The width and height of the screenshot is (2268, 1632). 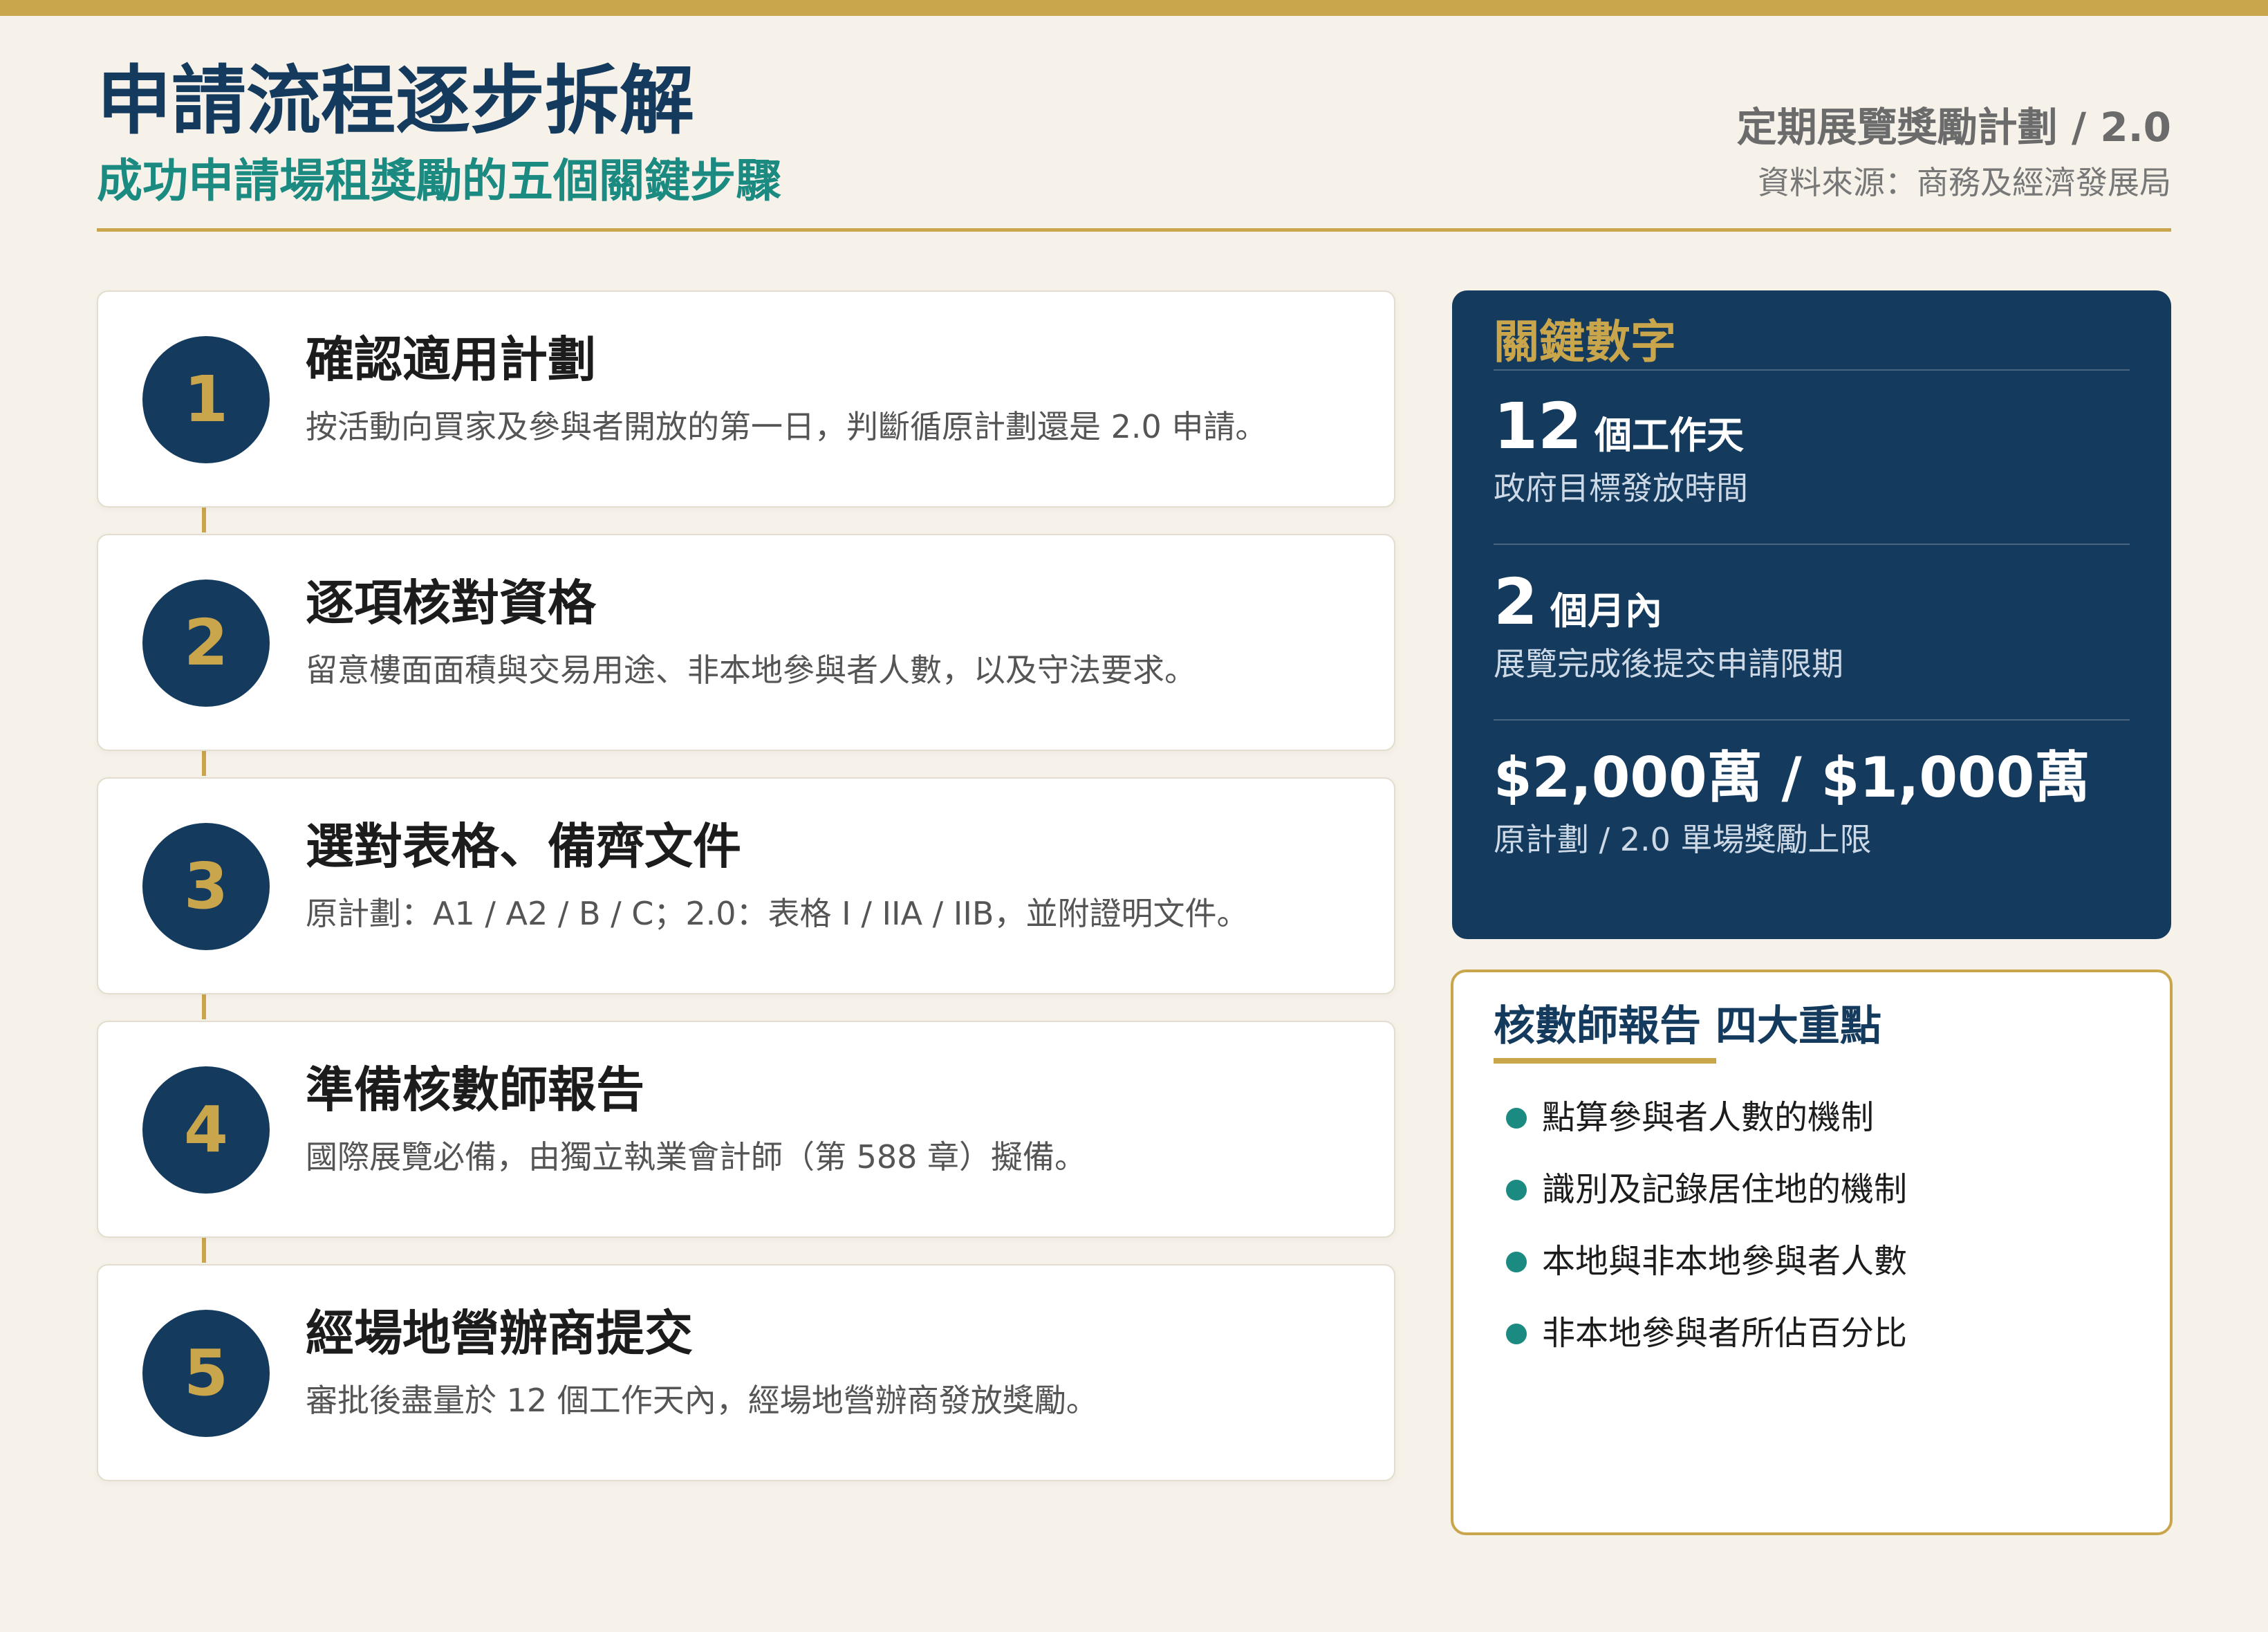 What do you see at coordinates (1670, 435) in the screenshot?
I see `key-unit: 個工作天` at bounding box center [1670, 435].